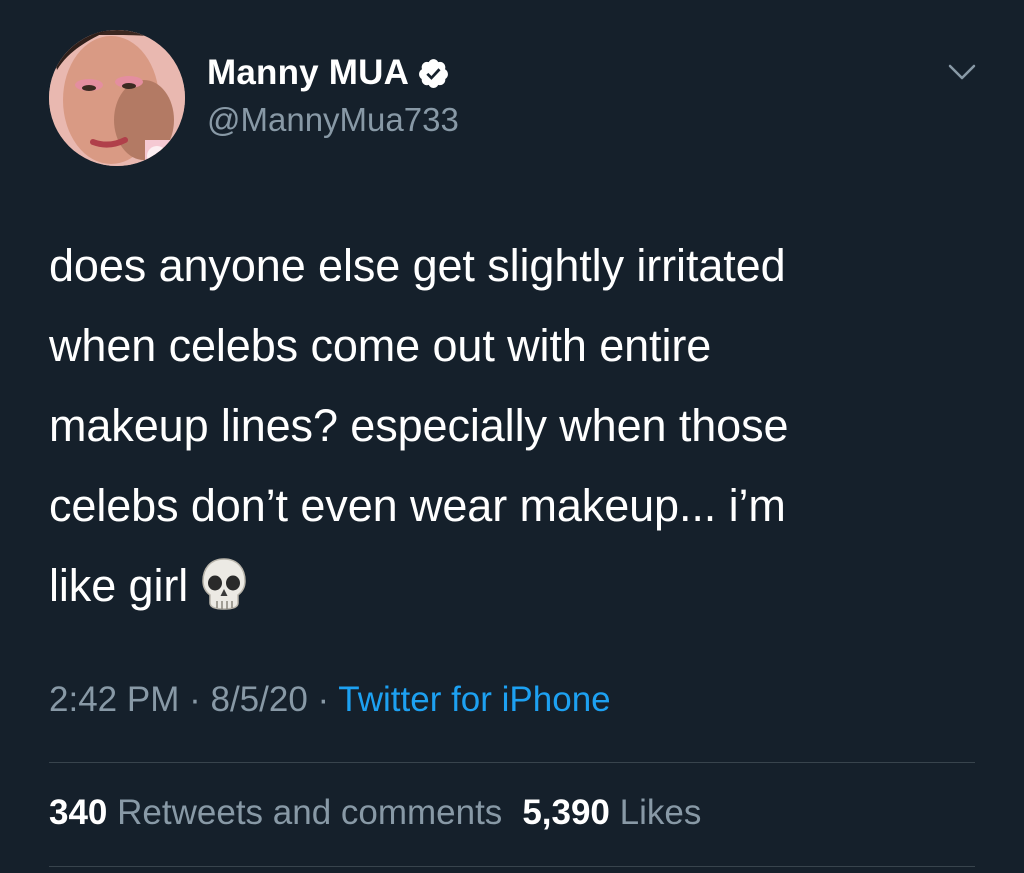 The image size is (1024, 873). What do you see at coordinates (258, 699) in the screenshot?
I see `tweet-date: 8/5/20` at bounding box center [258, 699].